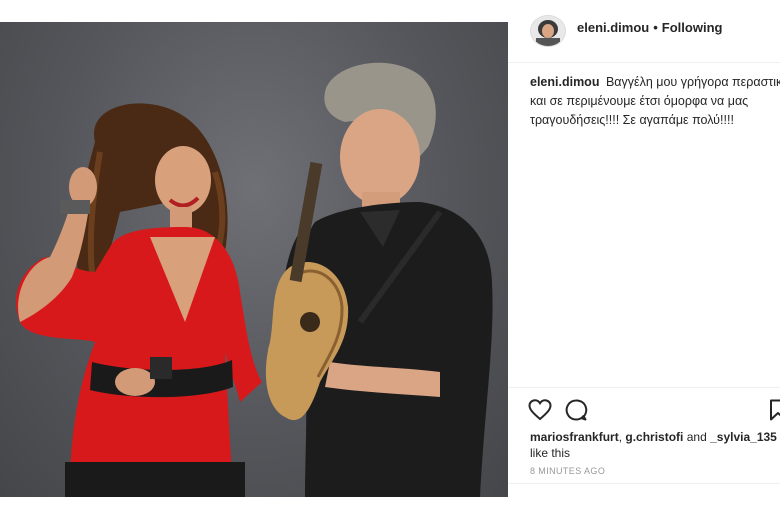 This screenshot has width=780, height=519. I want to click on header-username: eleni.dimou, so click(613, 27).